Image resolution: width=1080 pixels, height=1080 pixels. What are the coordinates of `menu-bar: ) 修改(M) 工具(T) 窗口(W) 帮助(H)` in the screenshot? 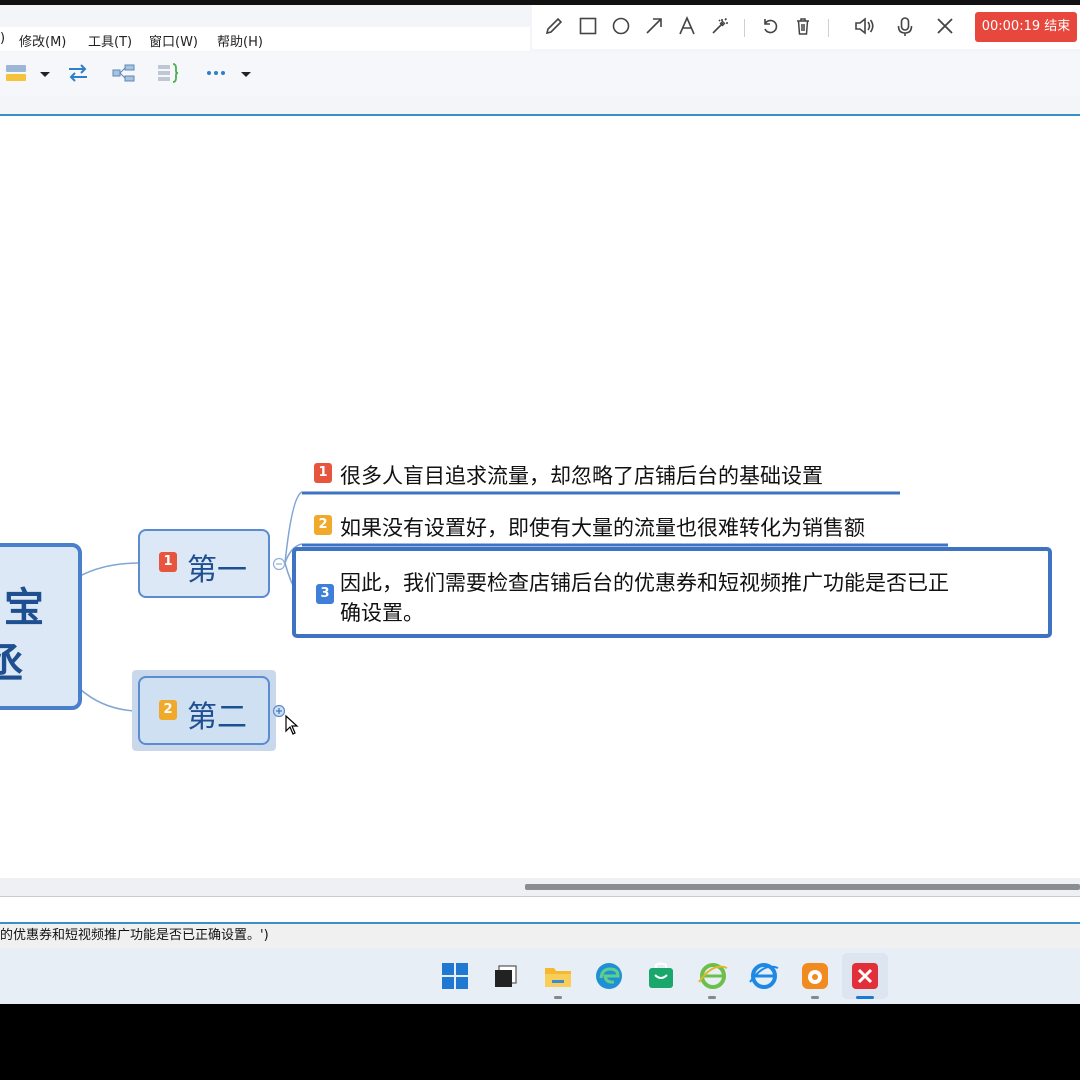 It's located at (265, 39).